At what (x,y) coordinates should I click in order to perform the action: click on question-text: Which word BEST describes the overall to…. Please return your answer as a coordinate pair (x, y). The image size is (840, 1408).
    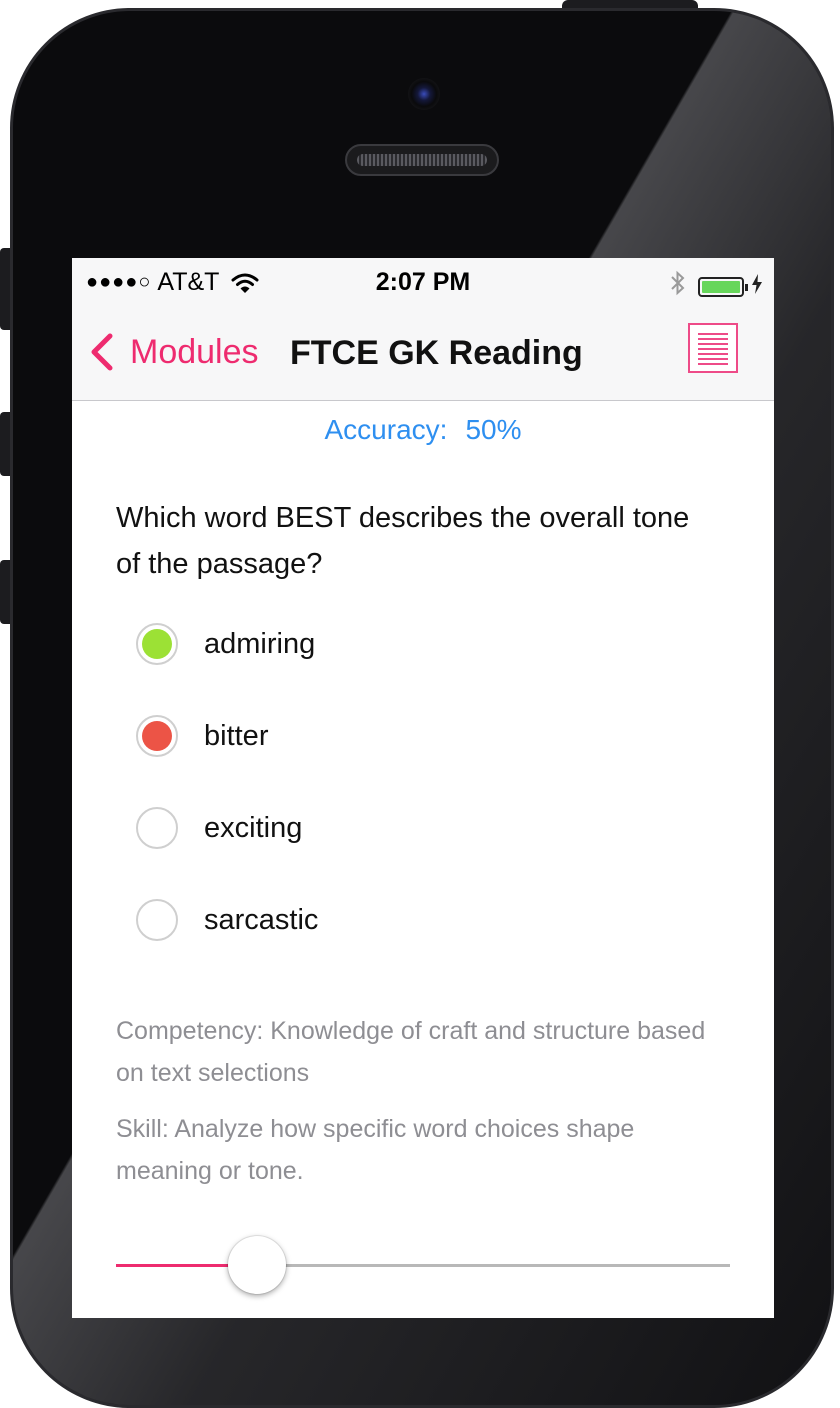
    Looking at the image, I should click on (403, 541).